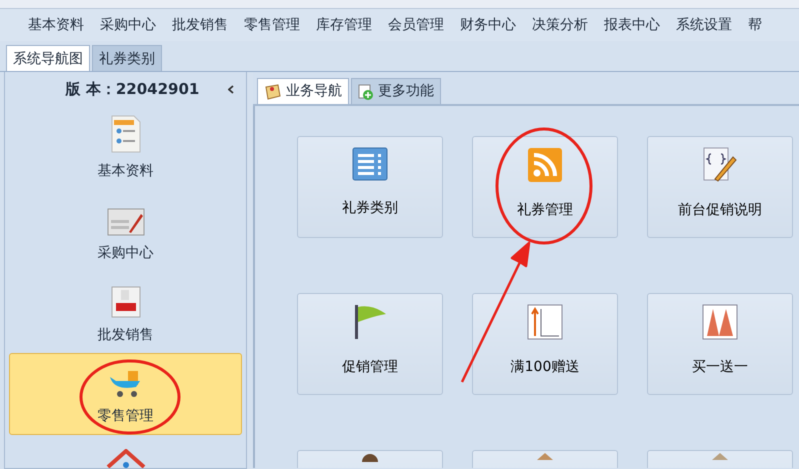  I want to click on flag-icon, so click(370, 322).